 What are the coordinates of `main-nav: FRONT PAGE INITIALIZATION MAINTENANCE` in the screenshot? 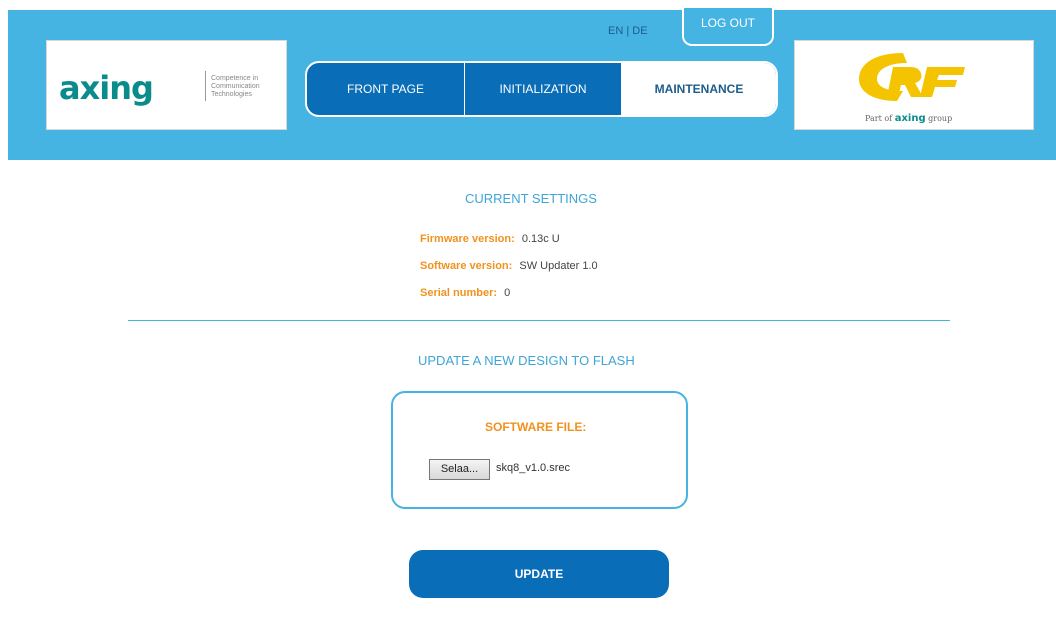 It's located at (541, 89).